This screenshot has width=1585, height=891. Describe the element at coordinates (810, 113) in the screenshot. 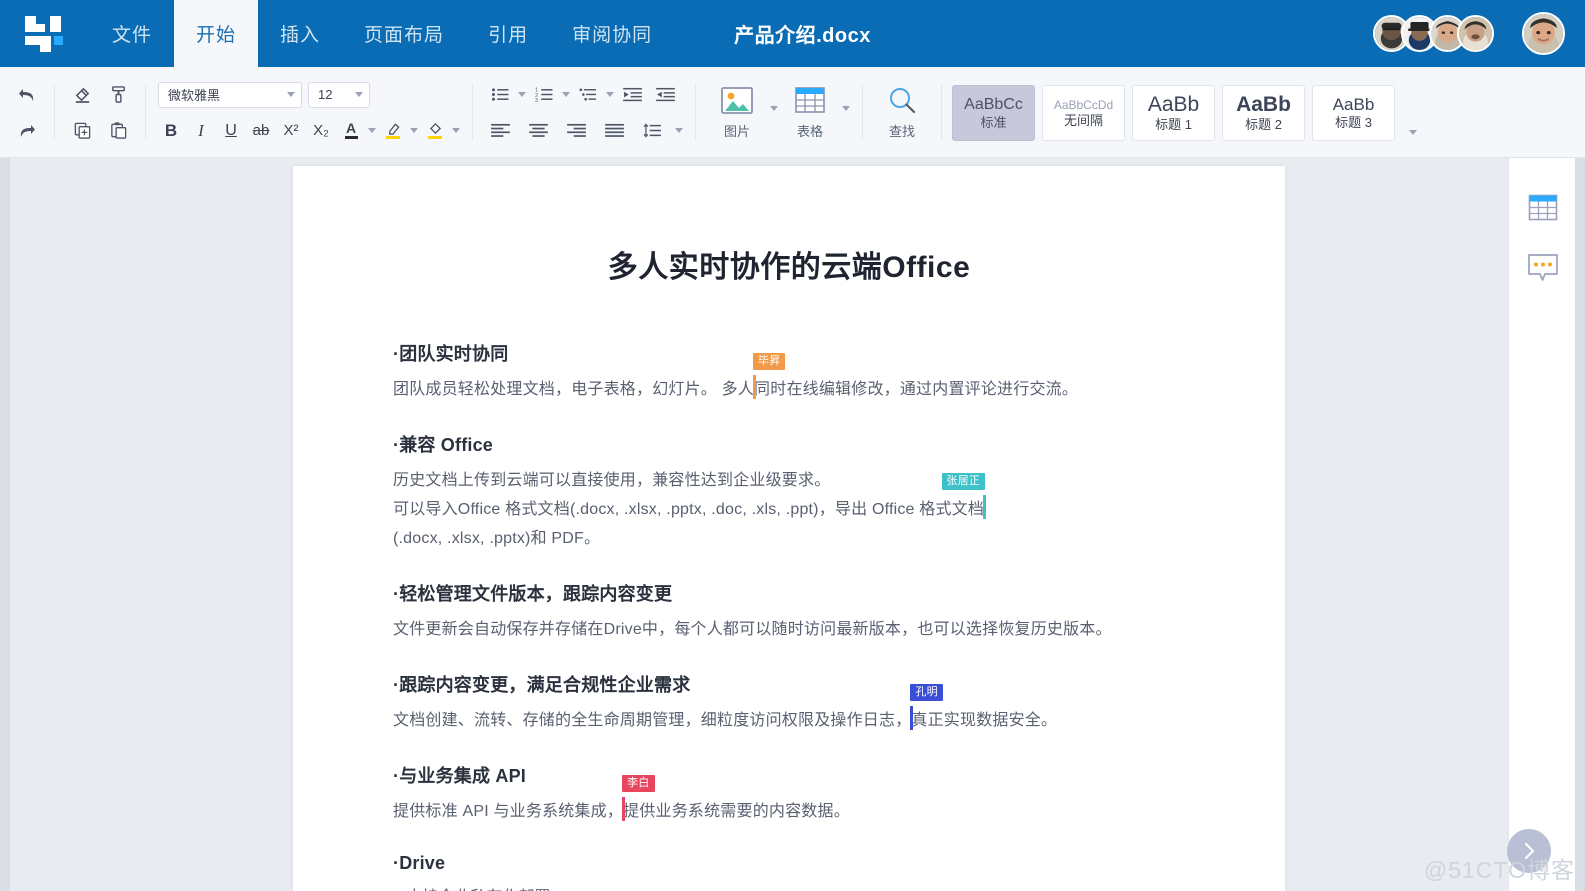

I see `insert-table-button: 表格` at that location.